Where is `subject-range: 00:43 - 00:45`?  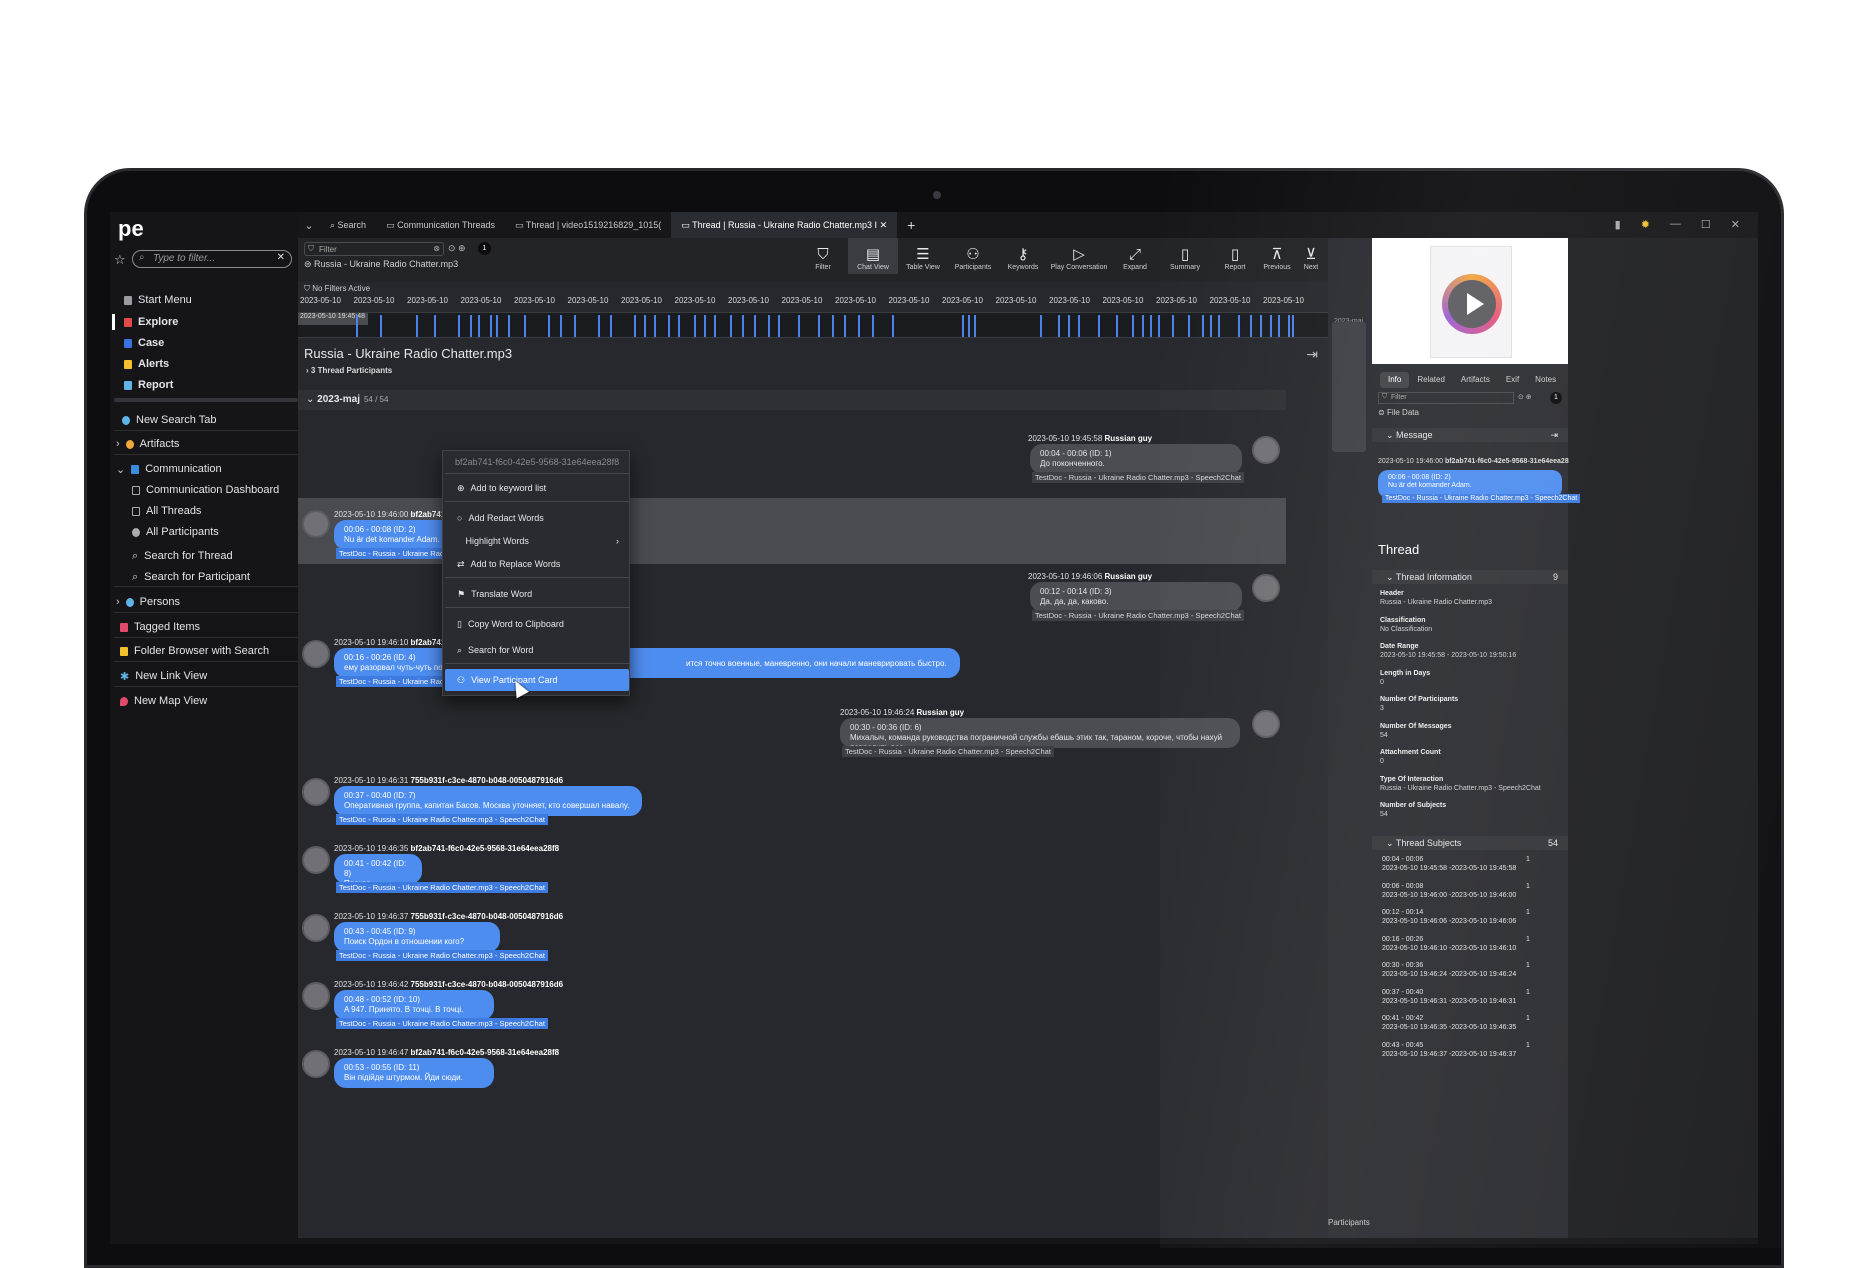
subject-range: 00:43 - 00:45 is located at coordinates (1402, 1045).